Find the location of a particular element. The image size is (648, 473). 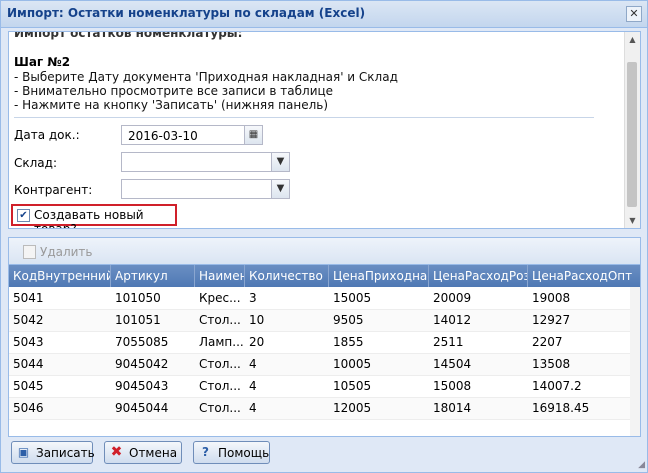

cell-price-wholesale: 2207 is located at coordinates (547, 342).